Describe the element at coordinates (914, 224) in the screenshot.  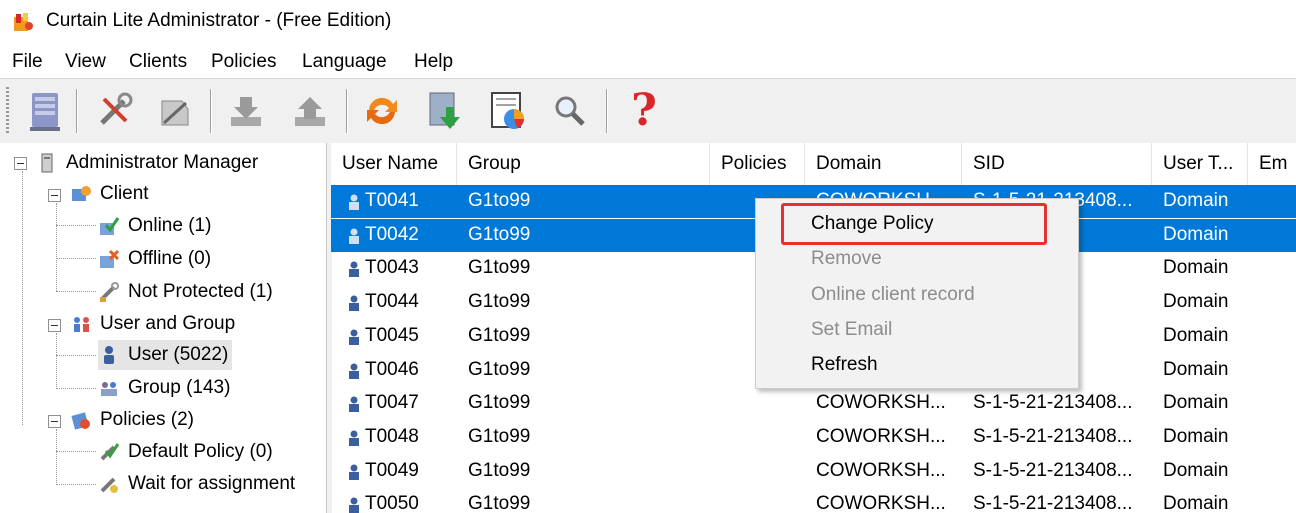
I see `highlight-annotation` at that location.